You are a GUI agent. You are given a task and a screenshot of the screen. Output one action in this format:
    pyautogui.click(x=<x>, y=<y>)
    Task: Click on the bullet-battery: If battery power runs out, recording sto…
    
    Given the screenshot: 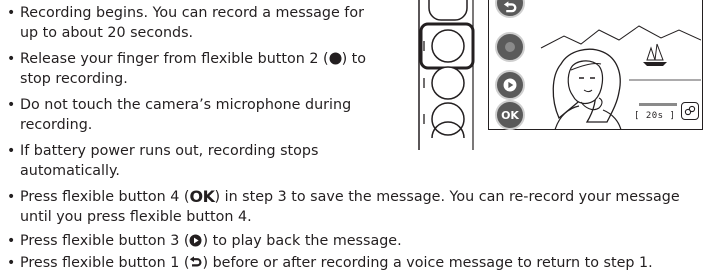 What is the action you would take?
    pyautogui.click(x=200, y=151)
    